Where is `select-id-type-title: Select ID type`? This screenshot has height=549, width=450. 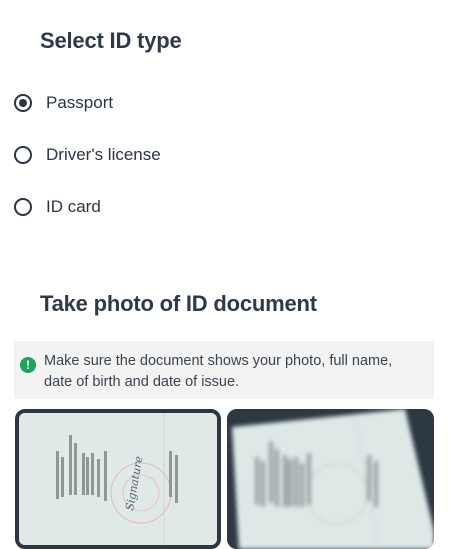 select-id-type-title: Select ID type is located at coordinates (111, 40).